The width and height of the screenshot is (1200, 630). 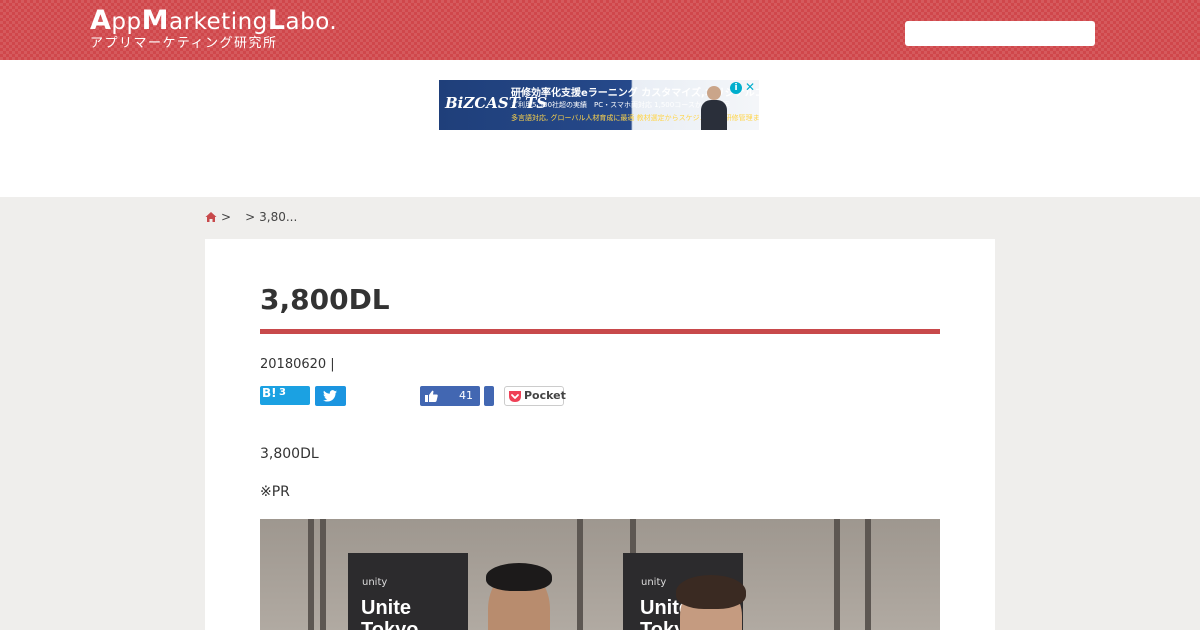 I want to click on site-logo: AppMarketingLabo. アプリマーケティング研究所, so click(x=213, y=28).